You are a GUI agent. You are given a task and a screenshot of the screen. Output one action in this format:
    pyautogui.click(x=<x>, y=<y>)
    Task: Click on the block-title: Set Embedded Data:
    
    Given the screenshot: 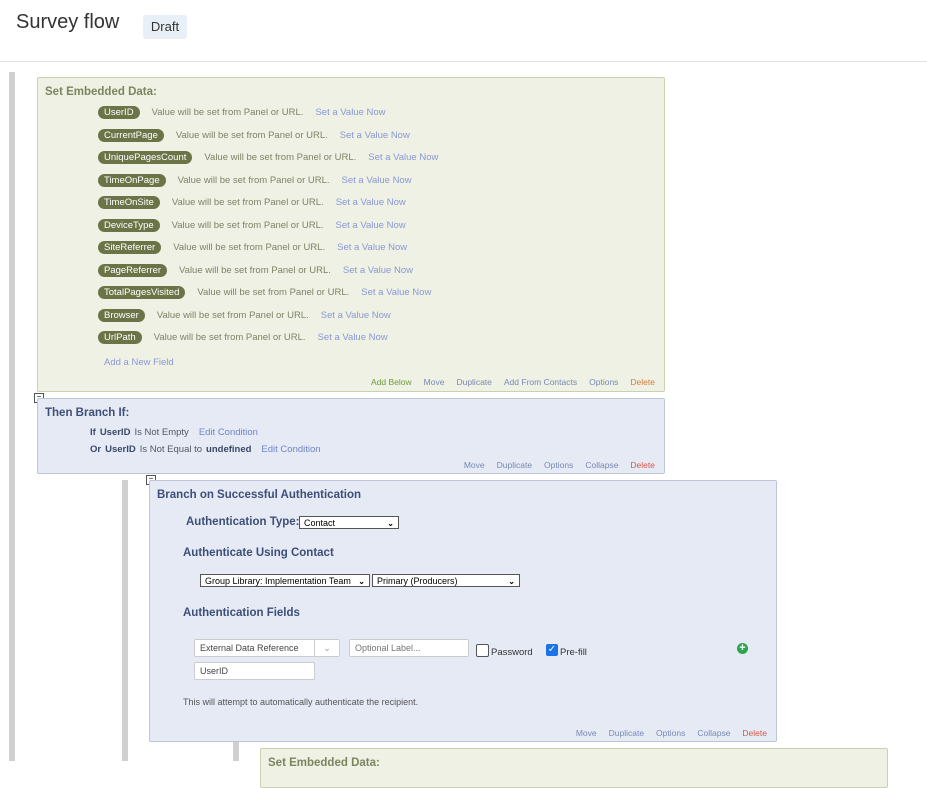 What is the action you would take?
    pyautogui.click(x=324, y=763)
    